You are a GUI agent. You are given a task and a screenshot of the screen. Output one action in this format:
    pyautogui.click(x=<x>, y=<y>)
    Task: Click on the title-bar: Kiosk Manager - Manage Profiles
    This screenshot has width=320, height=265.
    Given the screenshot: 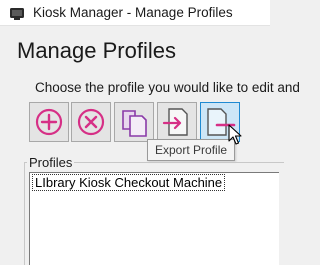 What is the action you would take?
    pyautogui.click(x=135, y=13)
    